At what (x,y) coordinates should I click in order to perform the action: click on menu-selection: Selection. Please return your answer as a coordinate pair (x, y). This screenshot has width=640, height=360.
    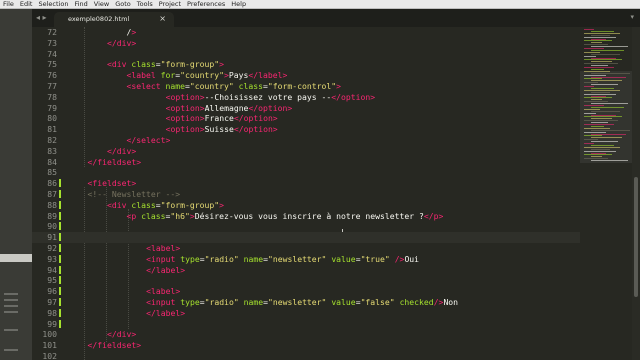
    Looking at the image, I should click on (53, 4).